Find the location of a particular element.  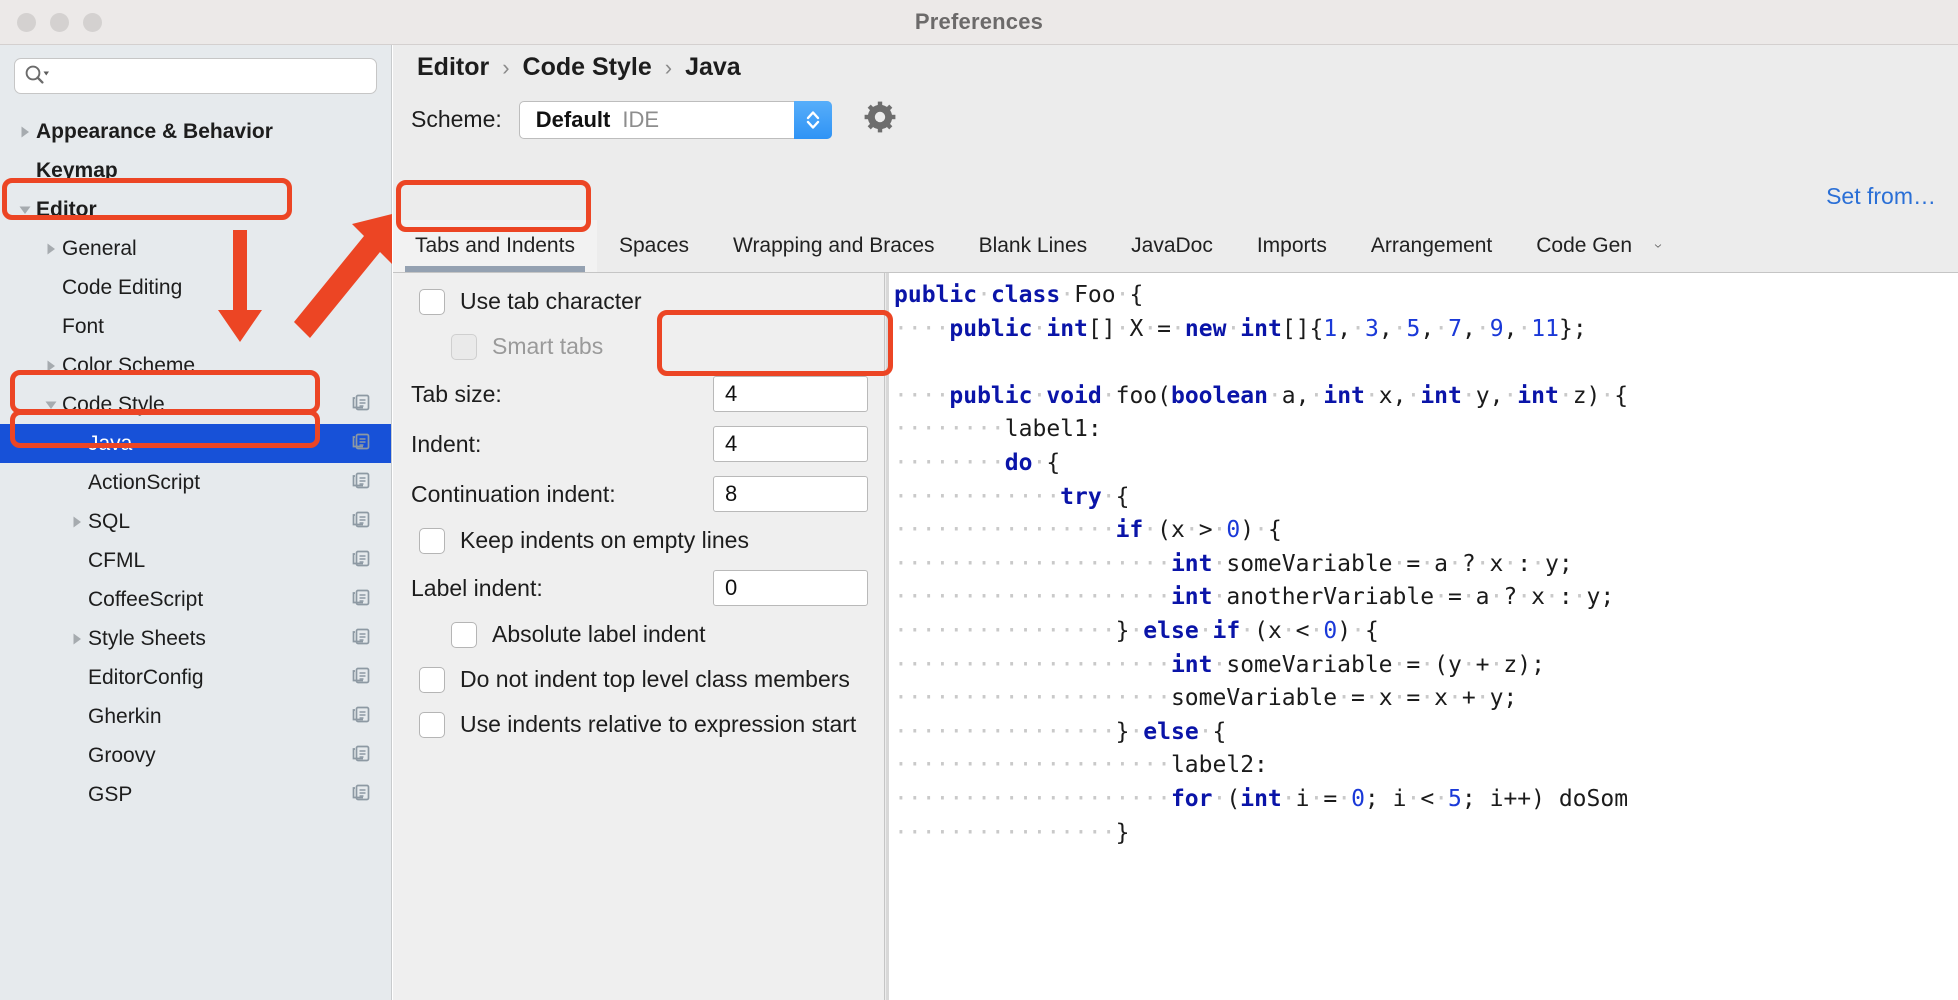

keep-indents-checkbox is located at coordinates (432, 540).